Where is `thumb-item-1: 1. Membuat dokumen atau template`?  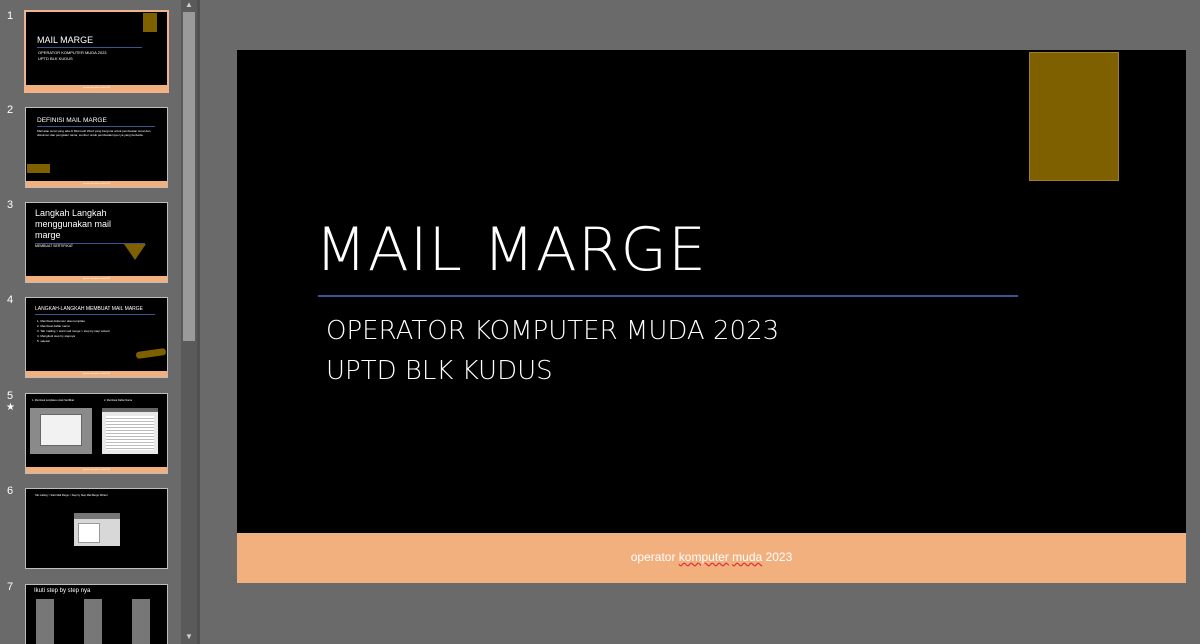 thumb-item-1: 1. Membuat dokumen atau template is located at coordinates (61, 321).